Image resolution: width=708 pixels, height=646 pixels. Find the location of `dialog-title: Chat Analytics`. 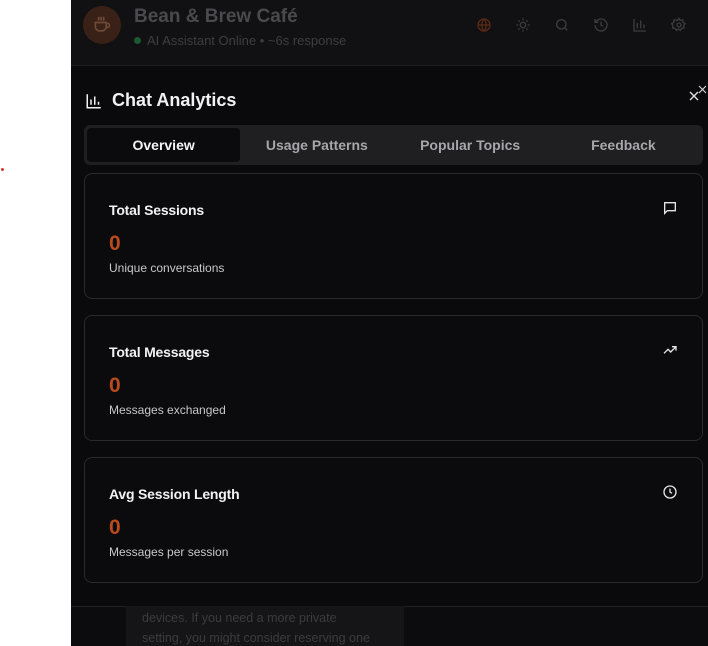

dialog-title: Chat Analytics is located at coordinates (160, 100).